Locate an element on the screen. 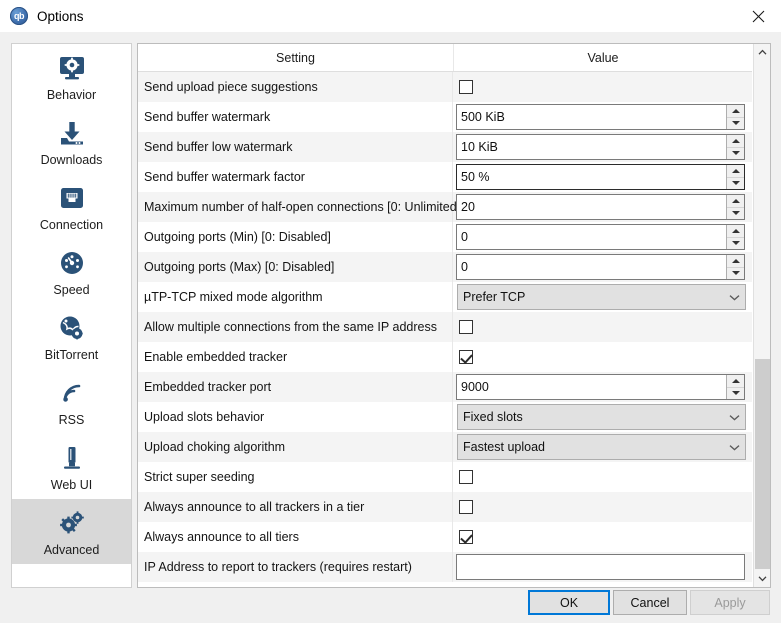 The height and width of the screenshot is (623, 781). table-row: Send upload piece suggestions is located at coordinates (445, 87).